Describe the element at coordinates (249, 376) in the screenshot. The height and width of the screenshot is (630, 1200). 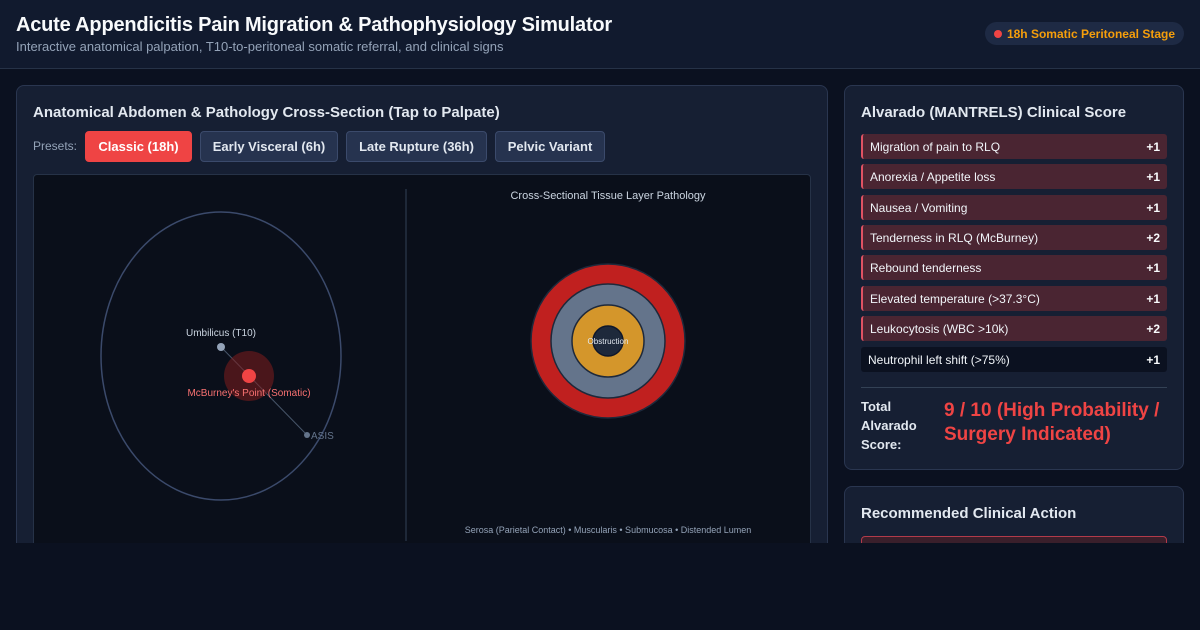
I see `mcburney-point` at that location.